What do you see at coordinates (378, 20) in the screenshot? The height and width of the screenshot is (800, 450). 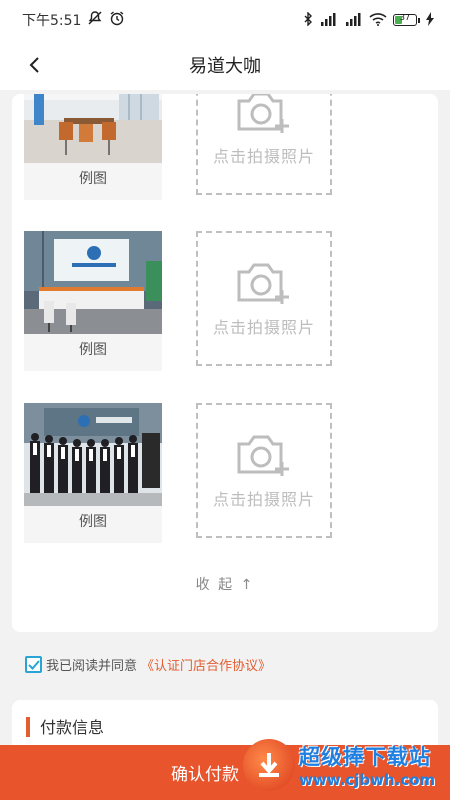 I see `wifi-icon` at bounding box center [378, 20].